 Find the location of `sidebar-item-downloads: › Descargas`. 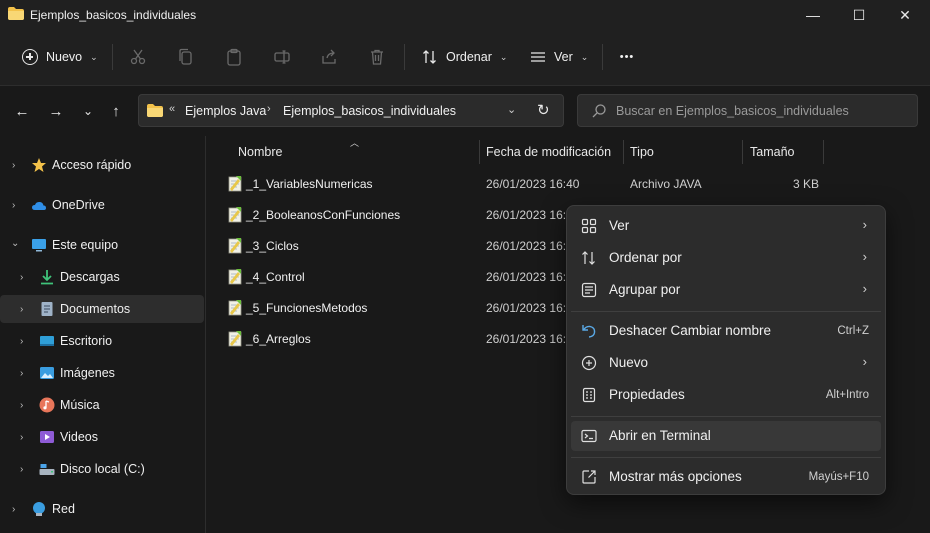

sidebar-item-downloads: › Descargas is located at coordinates (102, 277).